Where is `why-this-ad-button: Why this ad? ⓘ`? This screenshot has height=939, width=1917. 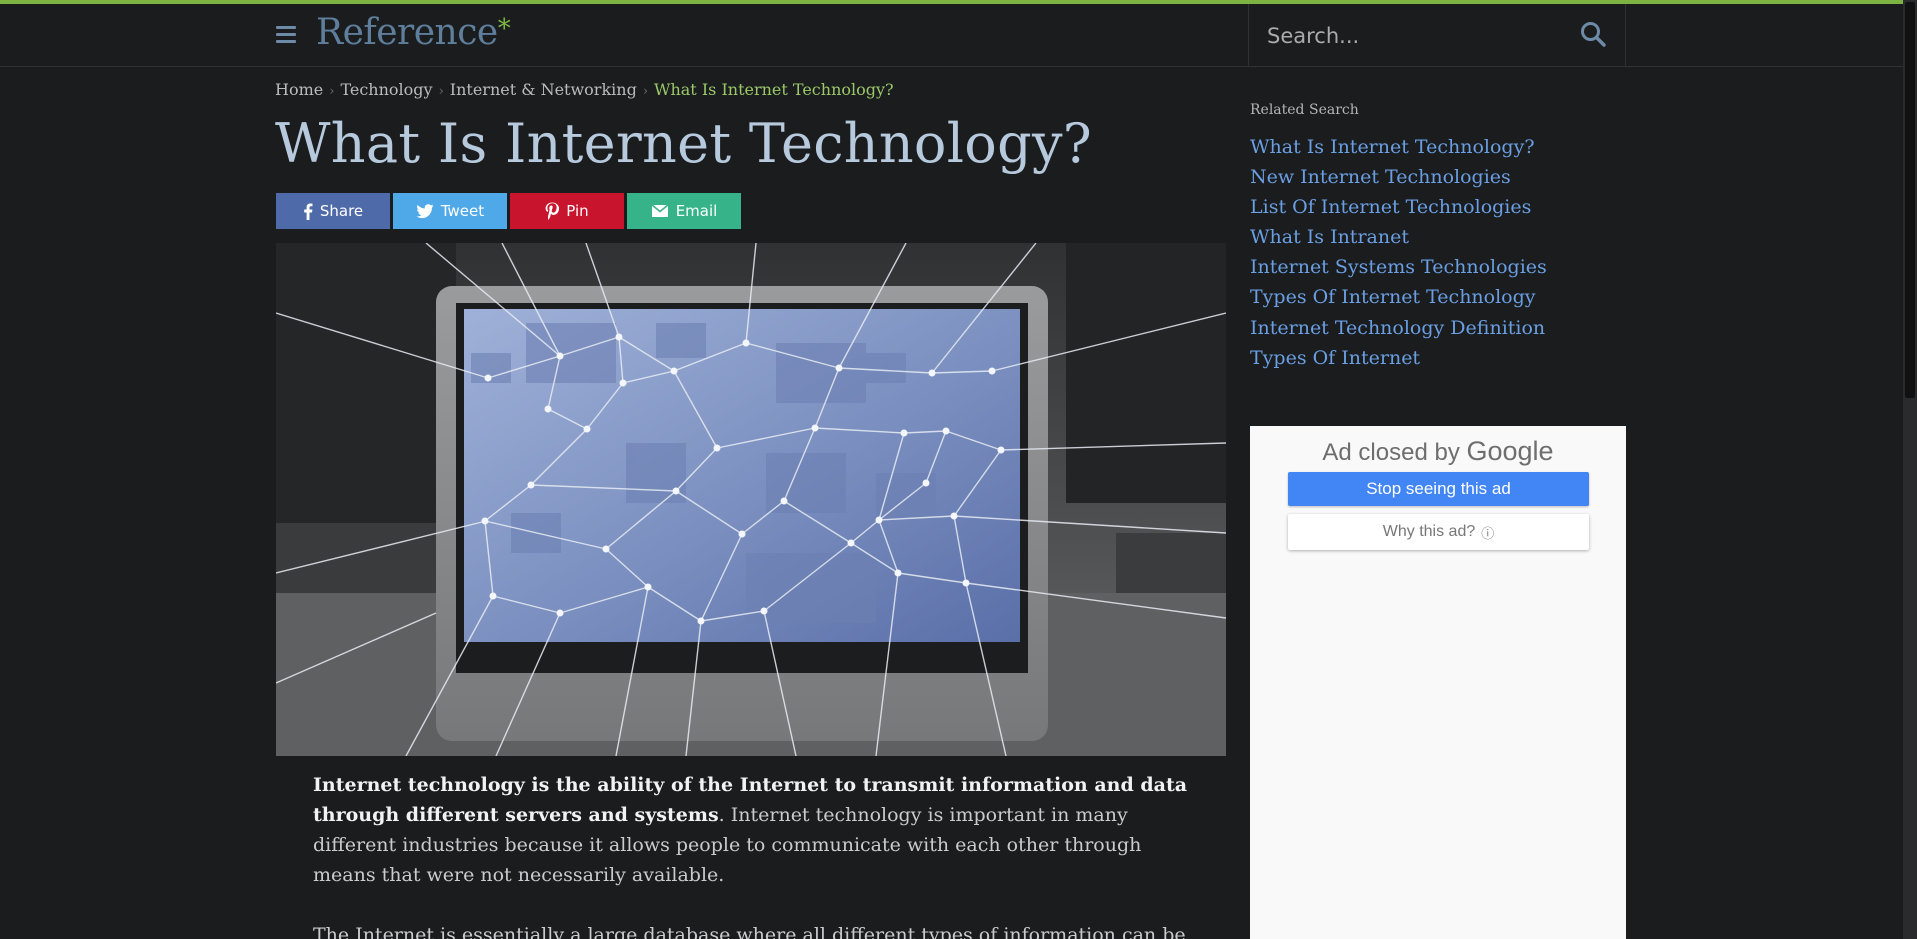
why-this-ad-button: Why this ad? ⓘ is located at coordinates (1438, 532).